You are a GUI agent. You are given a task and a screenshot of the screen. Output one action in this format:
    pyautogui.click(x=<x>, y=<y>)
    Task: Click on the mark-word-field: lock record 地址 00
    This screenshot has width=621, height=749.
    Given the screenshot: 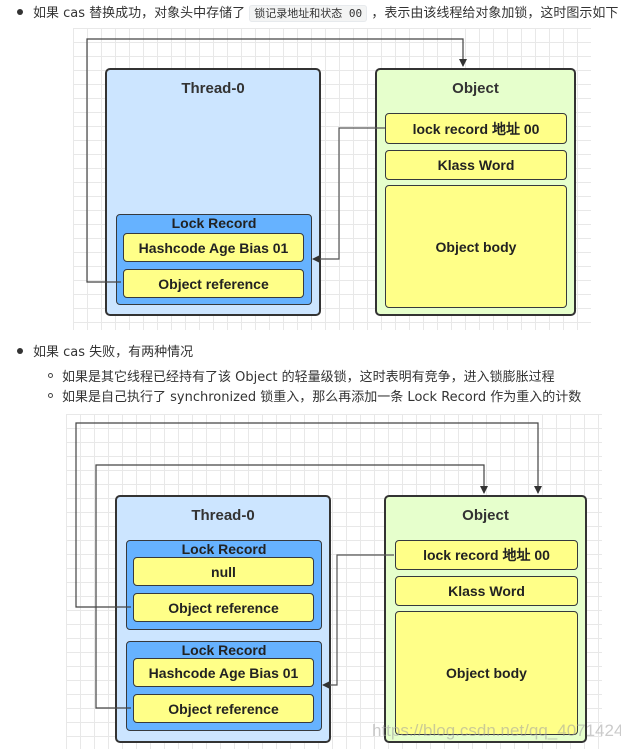 What is the action you would take?
    pyautogui.click(x=486, y=555)
    